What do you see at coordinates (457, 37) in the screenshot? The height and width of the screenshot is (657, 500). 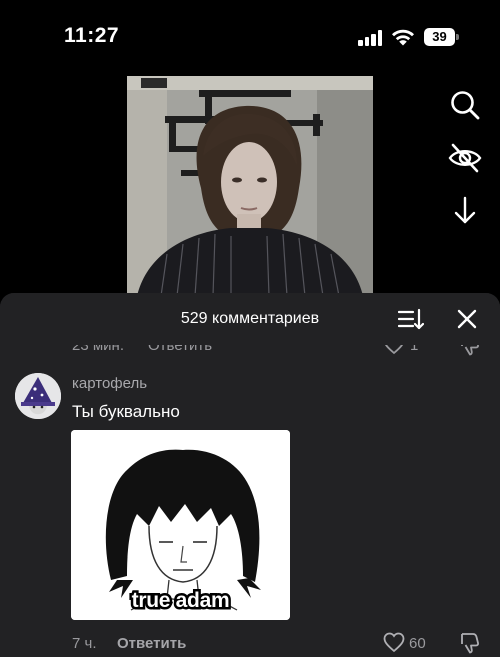 I see `battery-cap` at bounding box center [457, 37].